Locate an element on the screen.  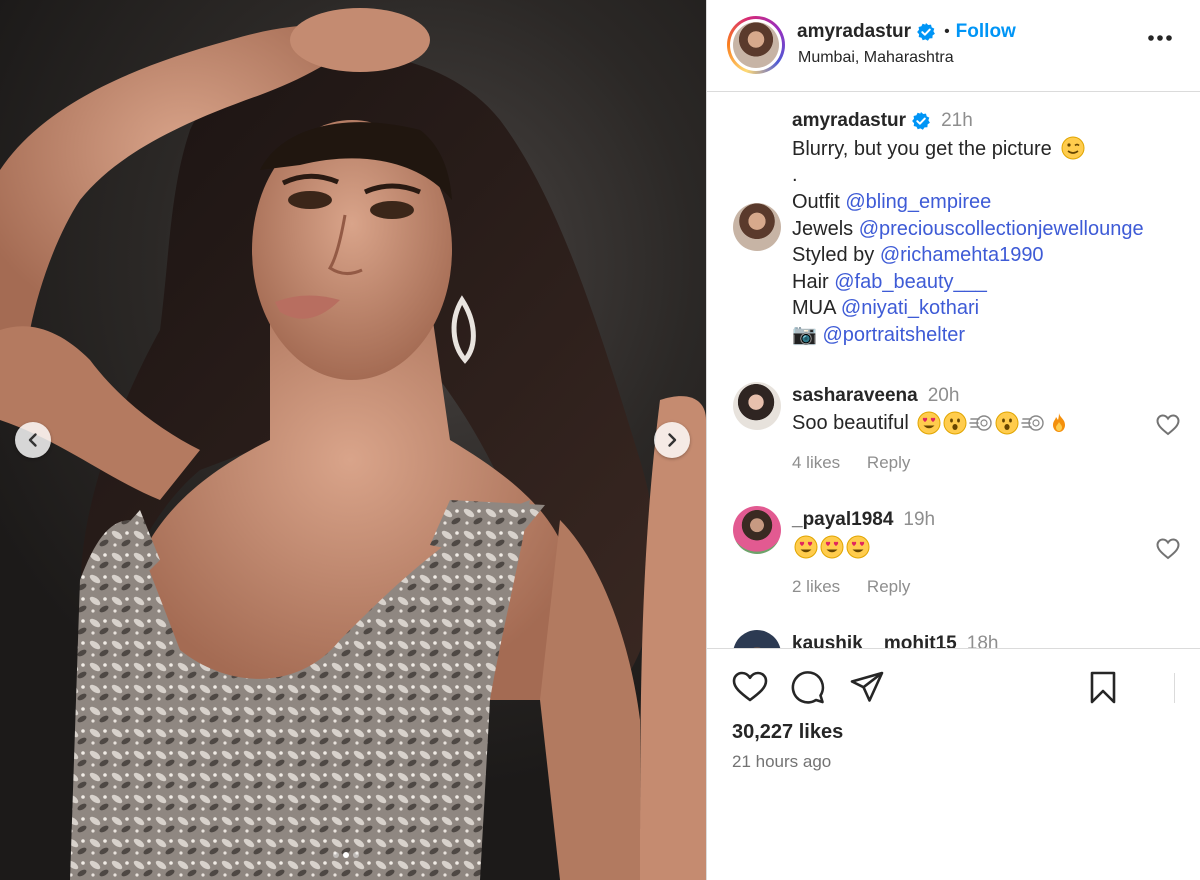
caption-time: 21h is located at coordinates (957, 121).